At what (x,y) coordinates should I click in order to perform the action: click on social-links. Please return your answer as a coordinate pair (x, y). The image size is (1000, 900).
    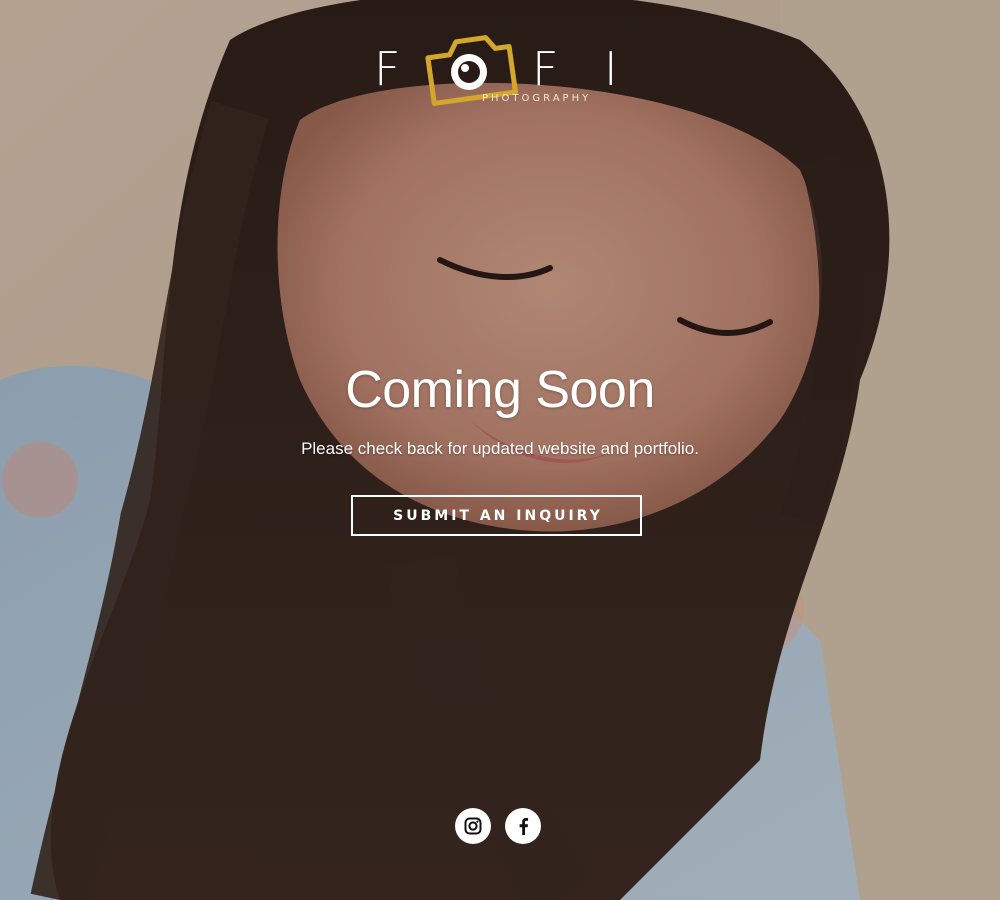
    Looking at the image, I should click on (500, 826).